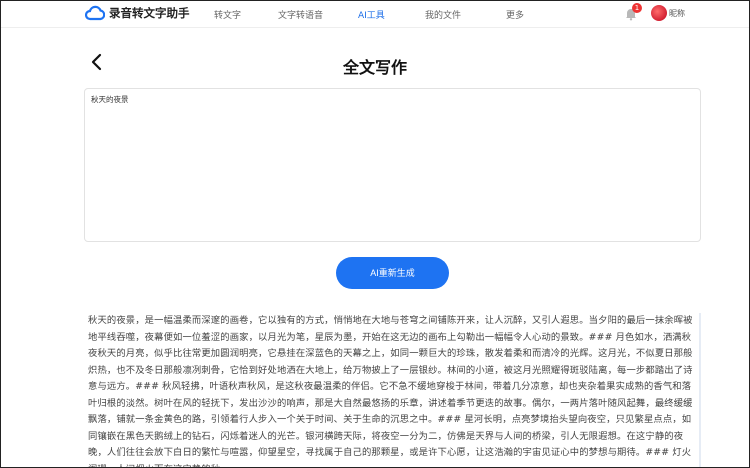 The width and height of the screenshot is (750, 468). Describe the element at coordinates (515, 14) in the screenshot. I see `nav-item-more: 更多` at that location.